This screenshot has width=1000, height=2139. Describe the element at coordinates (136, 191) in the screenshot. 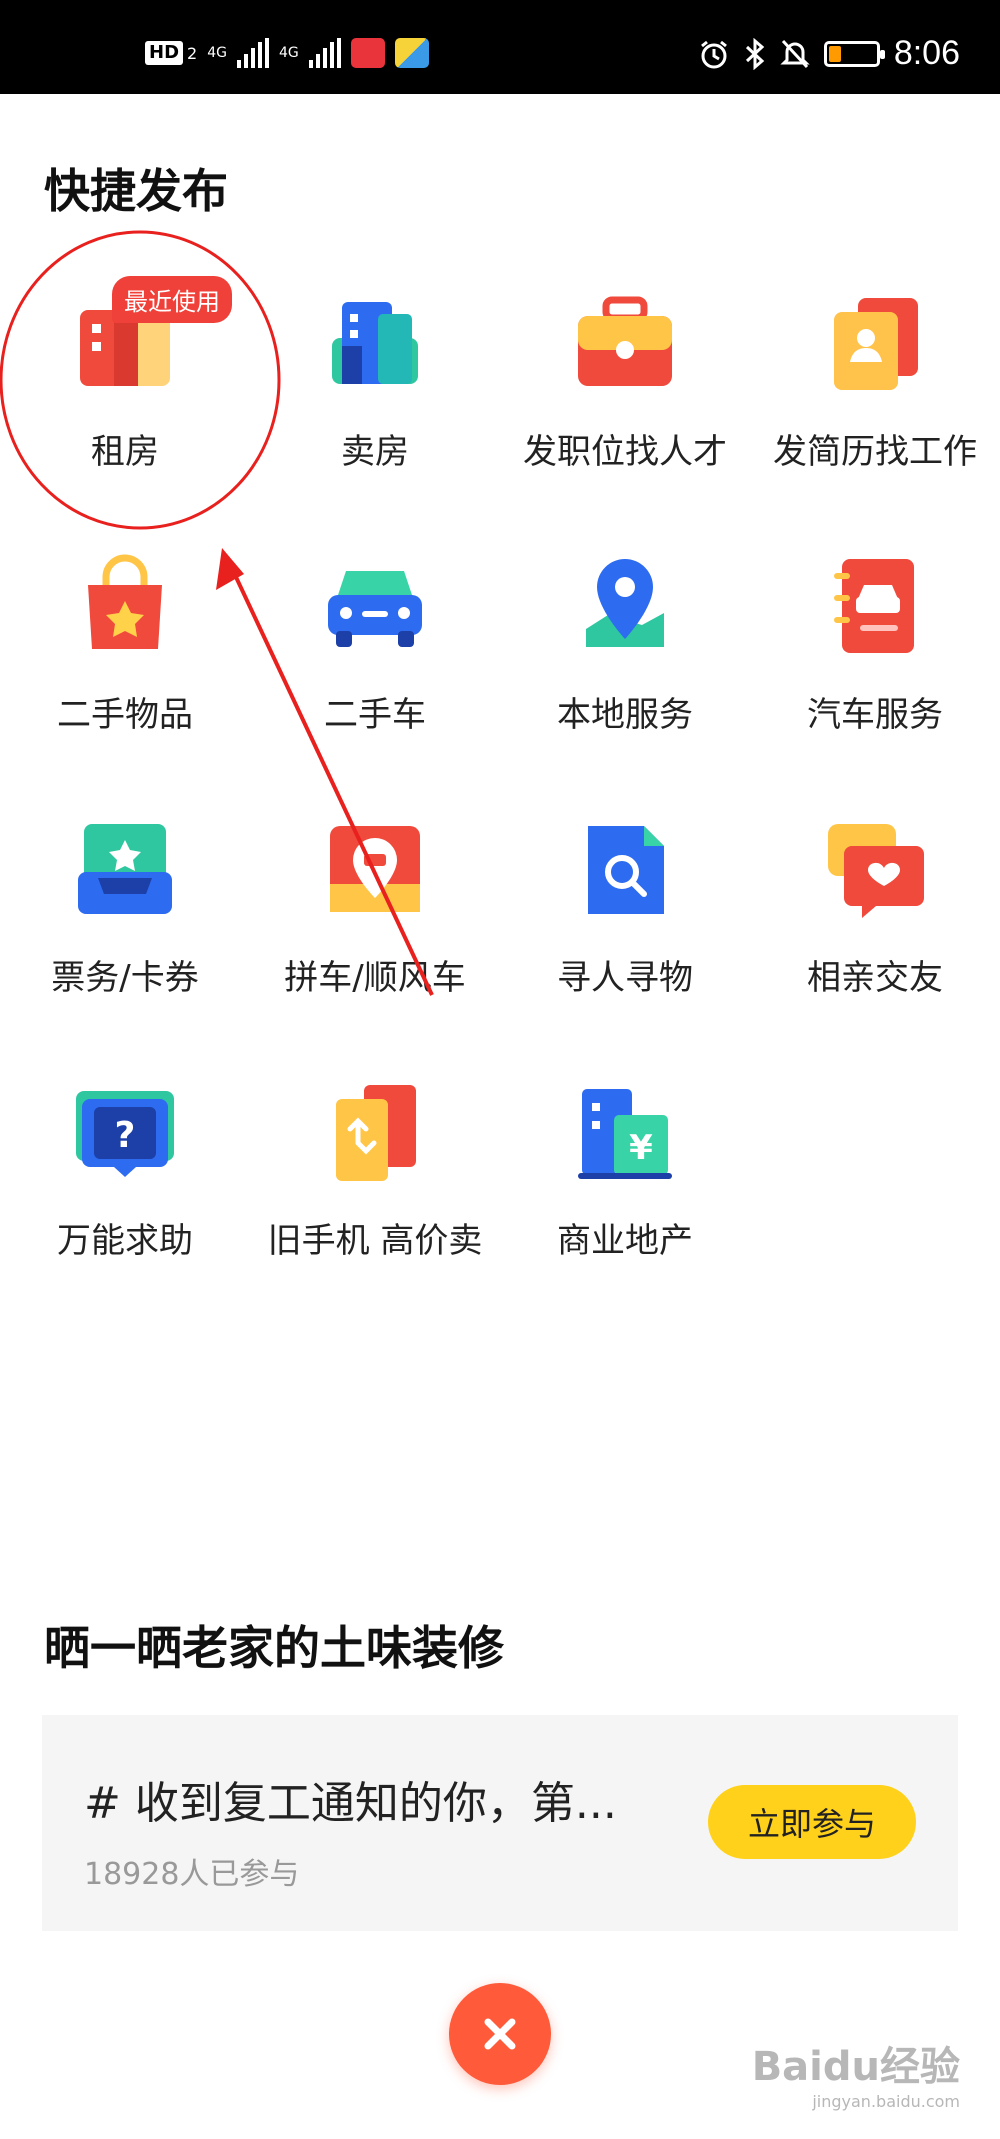

I see `quick-publish-title: 快捷发布` at that location.